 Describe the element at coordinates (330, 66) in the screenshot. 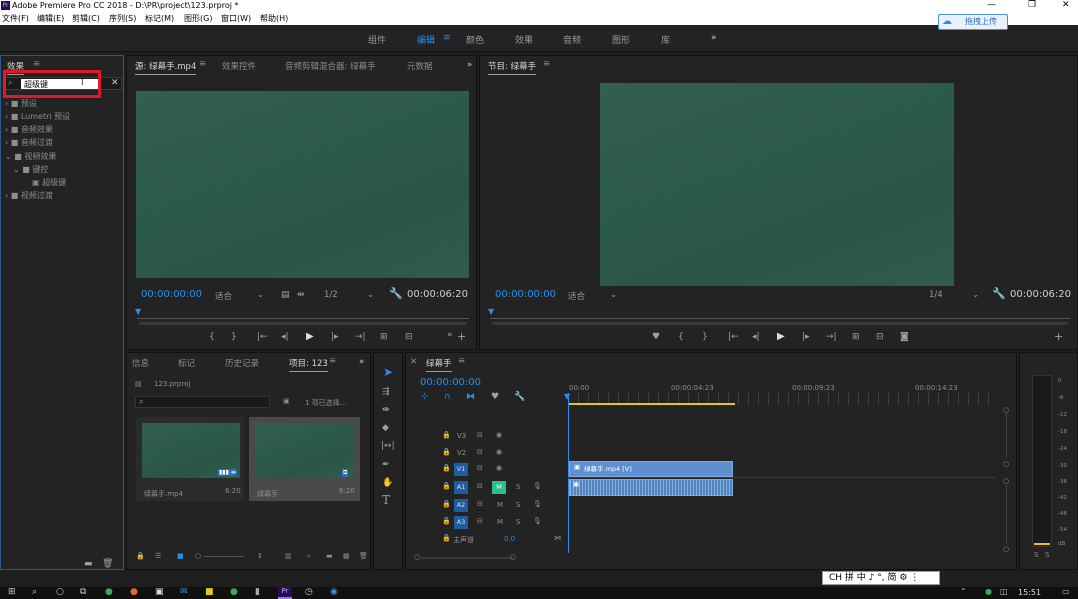

I see `tab-audio-clip-mixer: 音频剪辑混合器: 绿幕手` at that location.